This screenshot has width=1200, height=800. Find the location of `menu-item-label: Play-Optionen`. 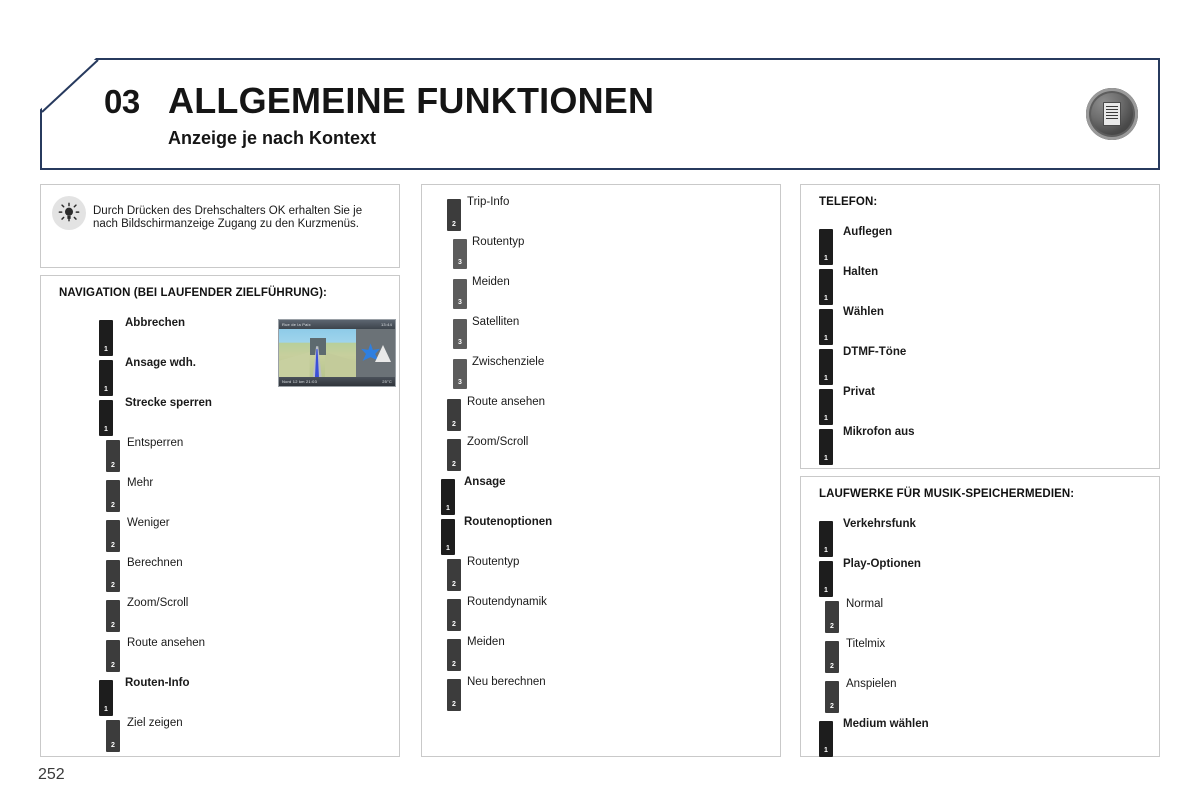

menu-item-label: Play-Optionen is located at coordinates (882, 564).